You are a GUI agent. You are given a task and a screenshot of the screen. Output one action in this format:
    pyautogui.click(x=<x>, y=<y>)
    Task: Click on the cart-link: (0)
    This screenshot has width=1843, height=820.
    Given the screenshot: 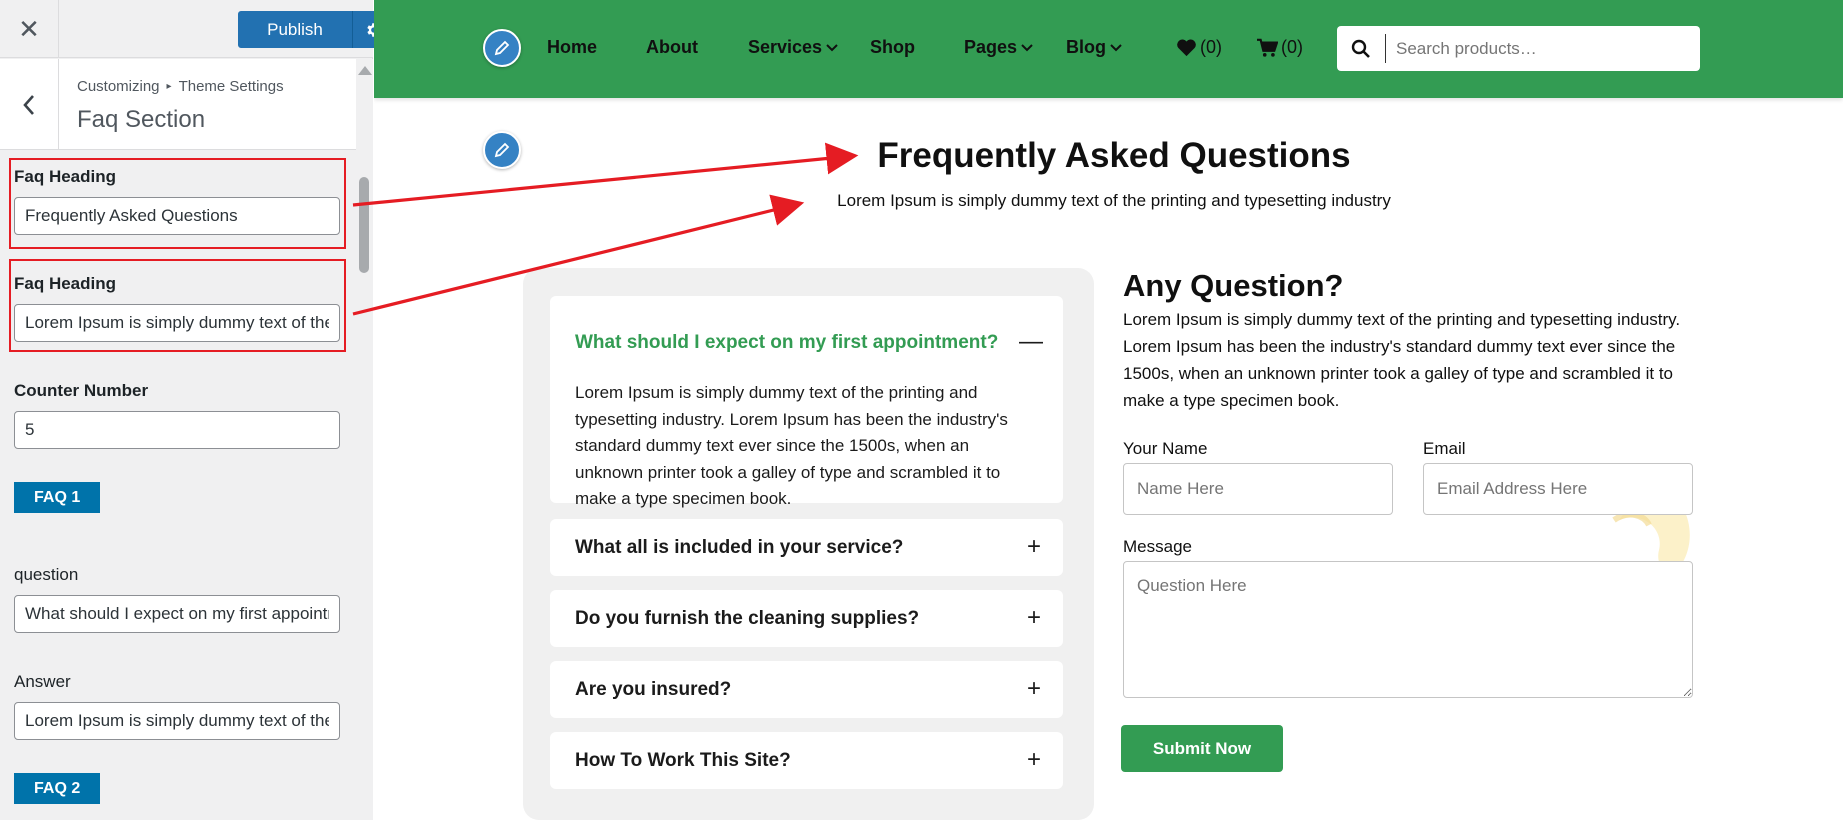 What is the action you would take?
    pyautogui.click(x=1279, y=47)
    